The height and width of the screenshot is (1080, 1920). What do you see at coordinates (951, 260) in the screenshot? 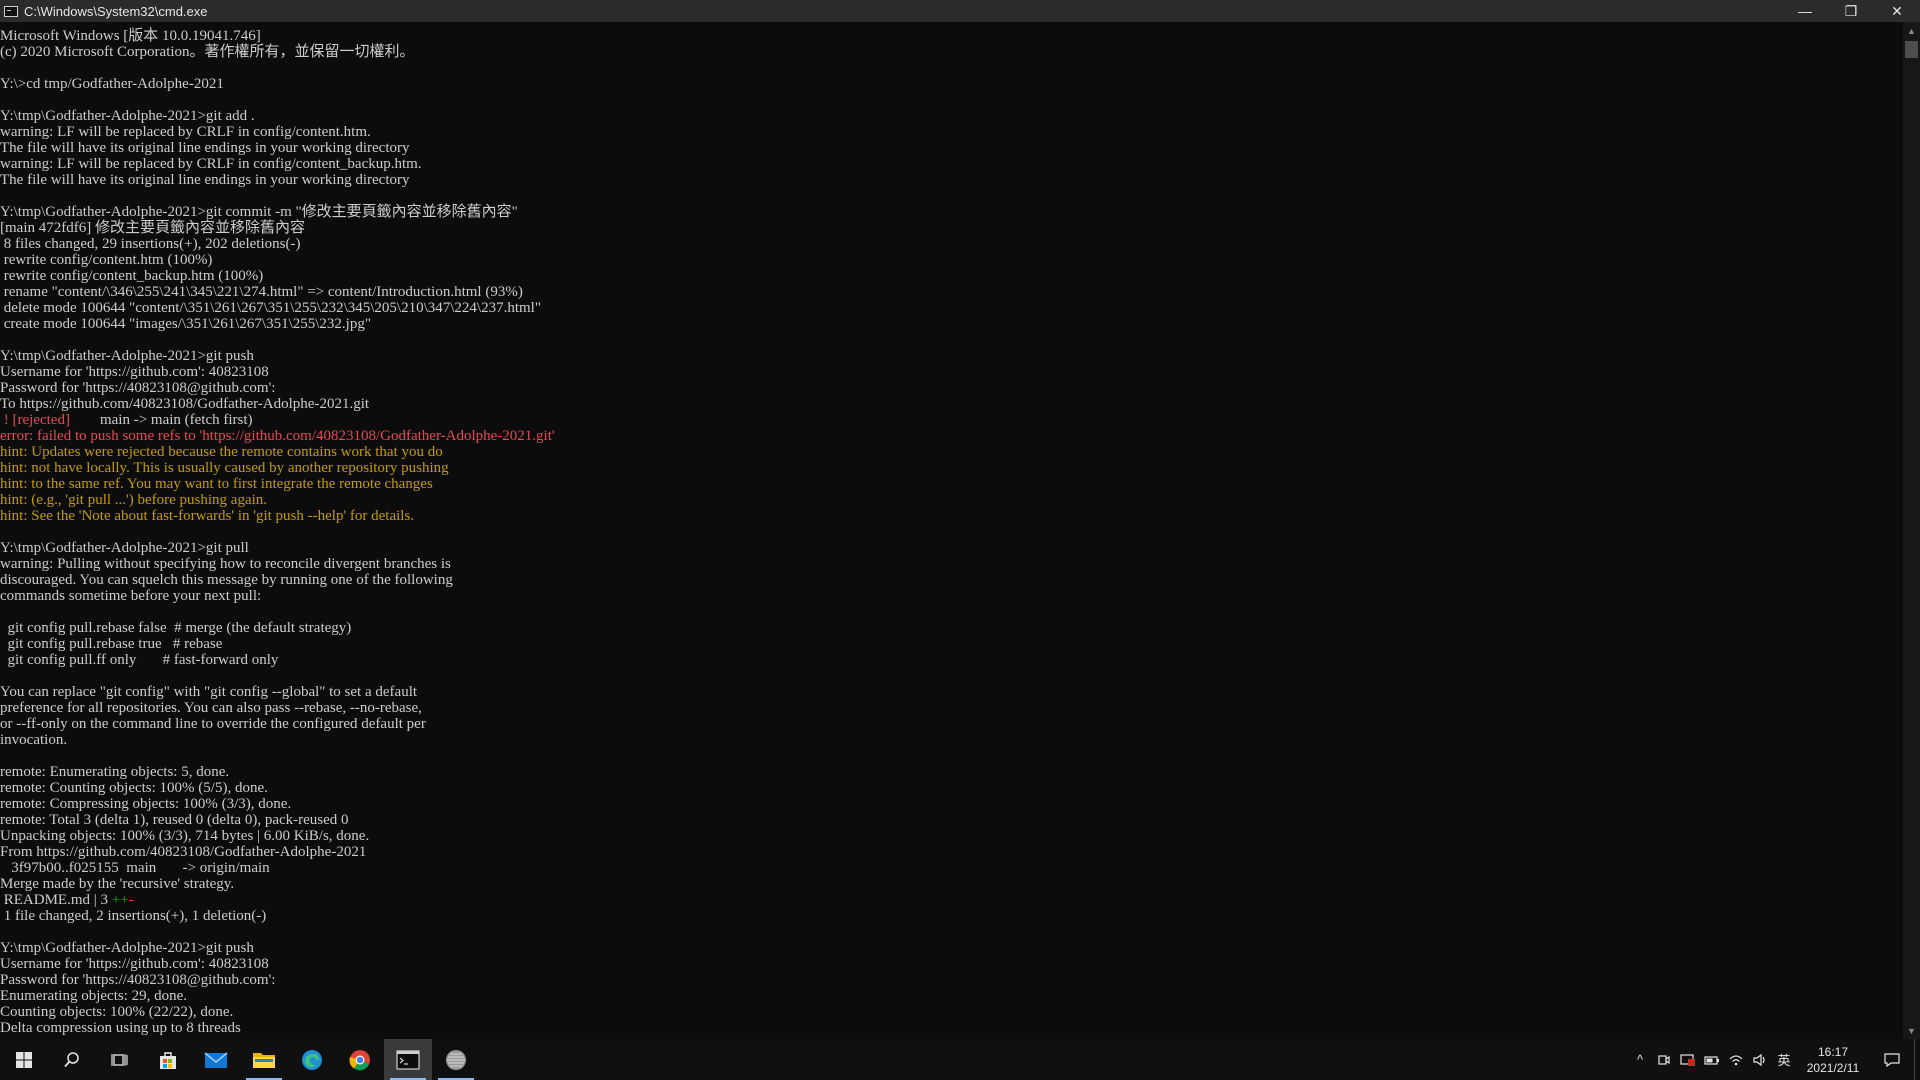
I see `console-line: rewrite config/content.htm (100%)` at bounding box center [951, 260].